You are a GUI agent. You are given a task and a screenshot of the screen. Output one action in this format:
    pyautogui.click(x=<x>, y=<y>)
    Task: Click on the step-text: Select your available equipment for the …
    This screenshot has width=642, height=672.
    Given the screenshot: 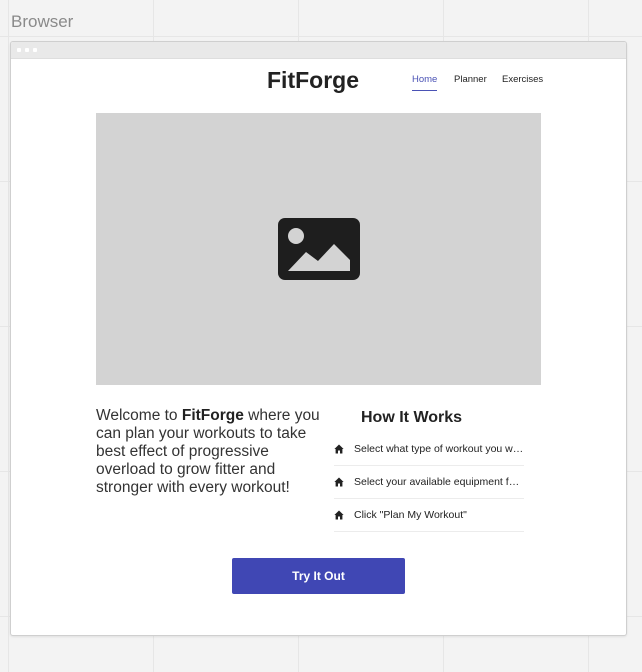 What is the action you would take?
    pyautogui.click(x=439, y=482)
    